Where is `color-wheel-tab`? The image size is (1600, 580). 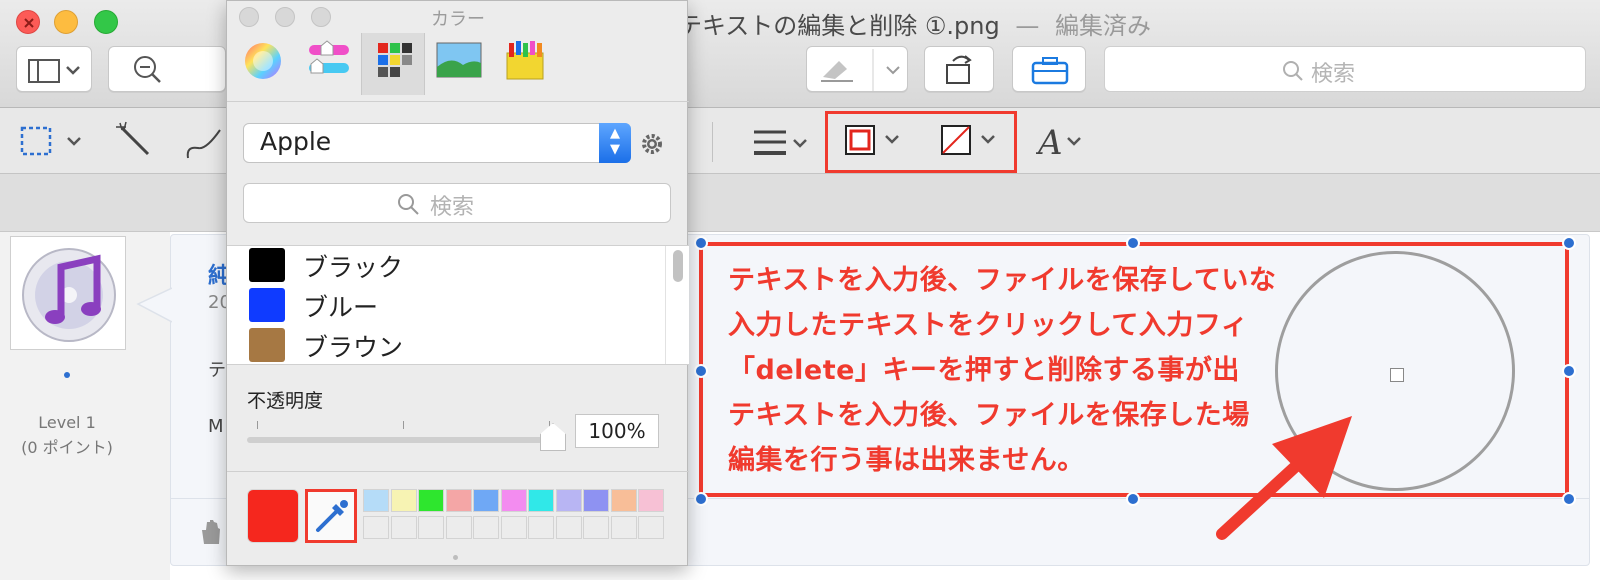 color-wheel-tab is located at coordinates (263, 64).